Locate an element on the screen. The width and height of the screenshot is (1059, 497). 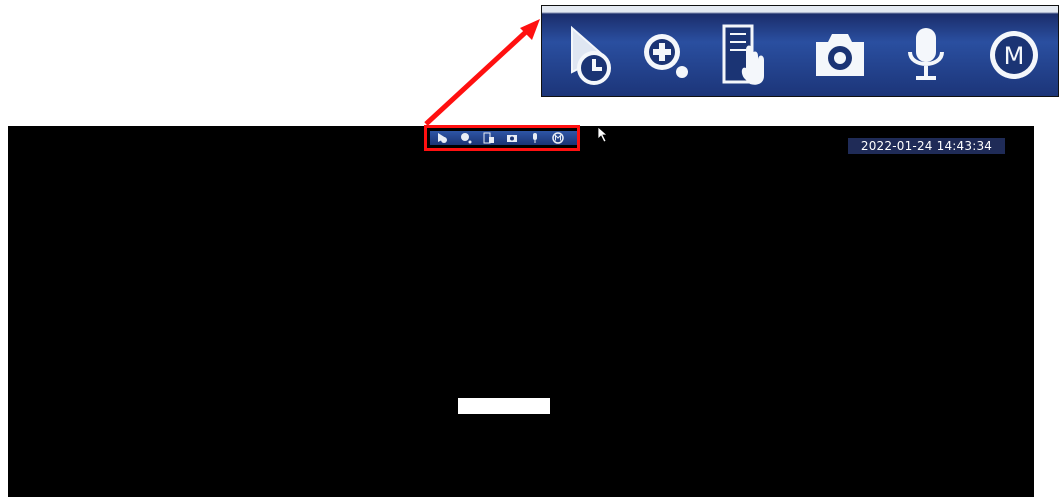
live-view-toolbar-buttons is located at coordinates (503, 138).